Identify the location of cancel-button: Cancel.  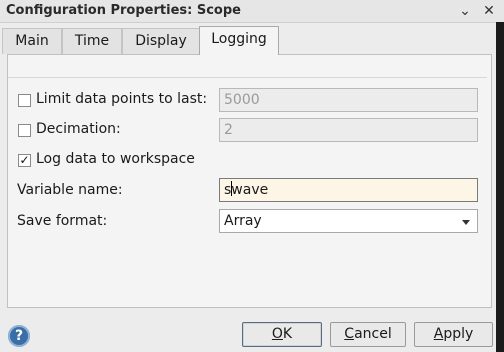
(368, 334).